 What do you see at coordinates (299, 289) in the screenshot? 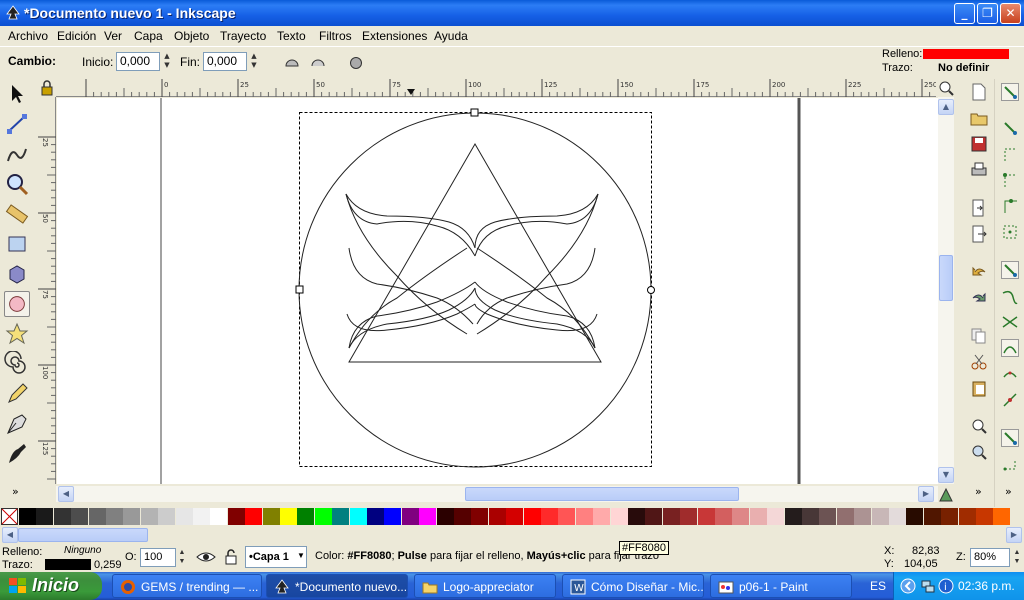
I see `left-handle` at bounding box center [299, 289].